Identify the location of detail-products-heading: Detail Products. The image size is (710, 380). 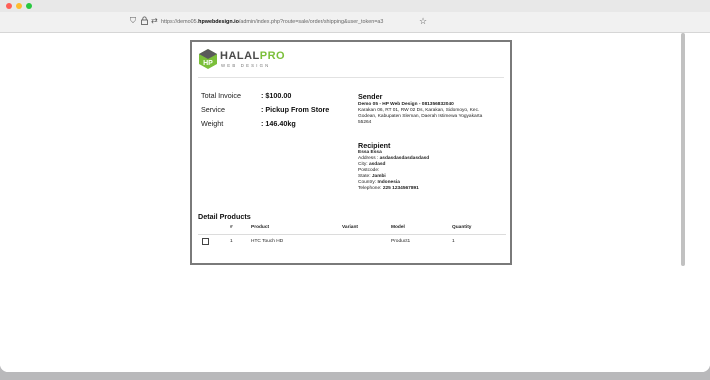
(224, 216).